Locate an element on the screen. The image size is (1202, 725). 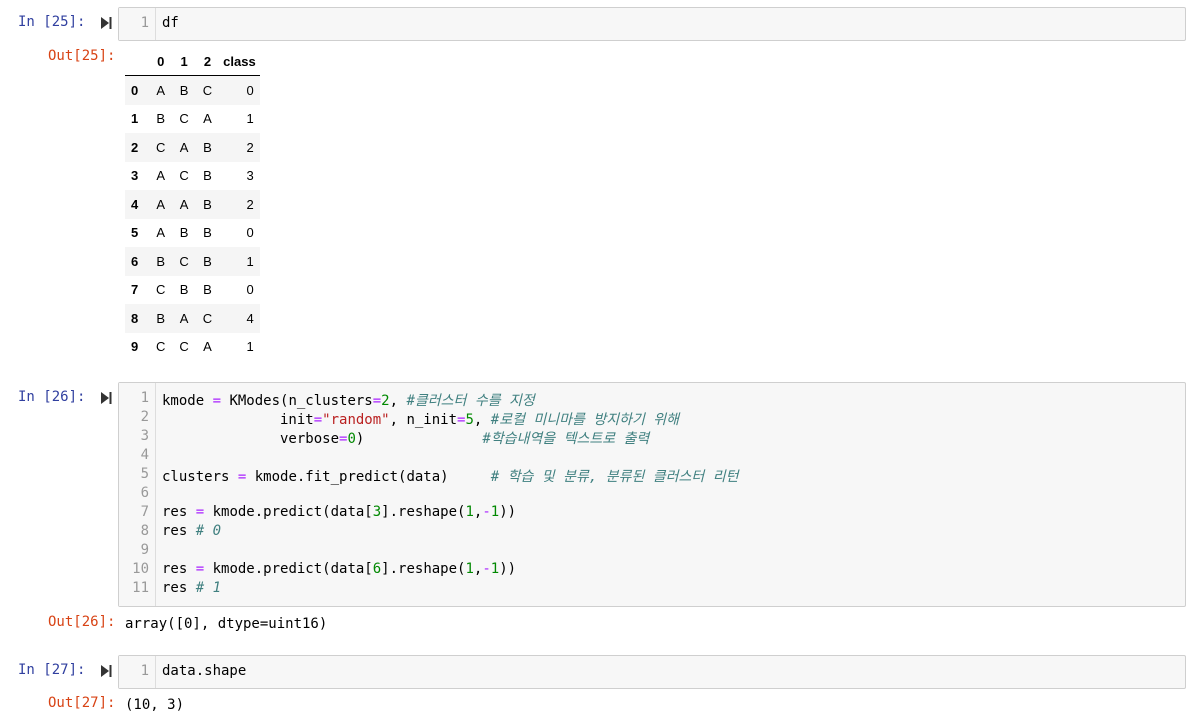
table-cell: 3 is located at coordinates (250, 176).